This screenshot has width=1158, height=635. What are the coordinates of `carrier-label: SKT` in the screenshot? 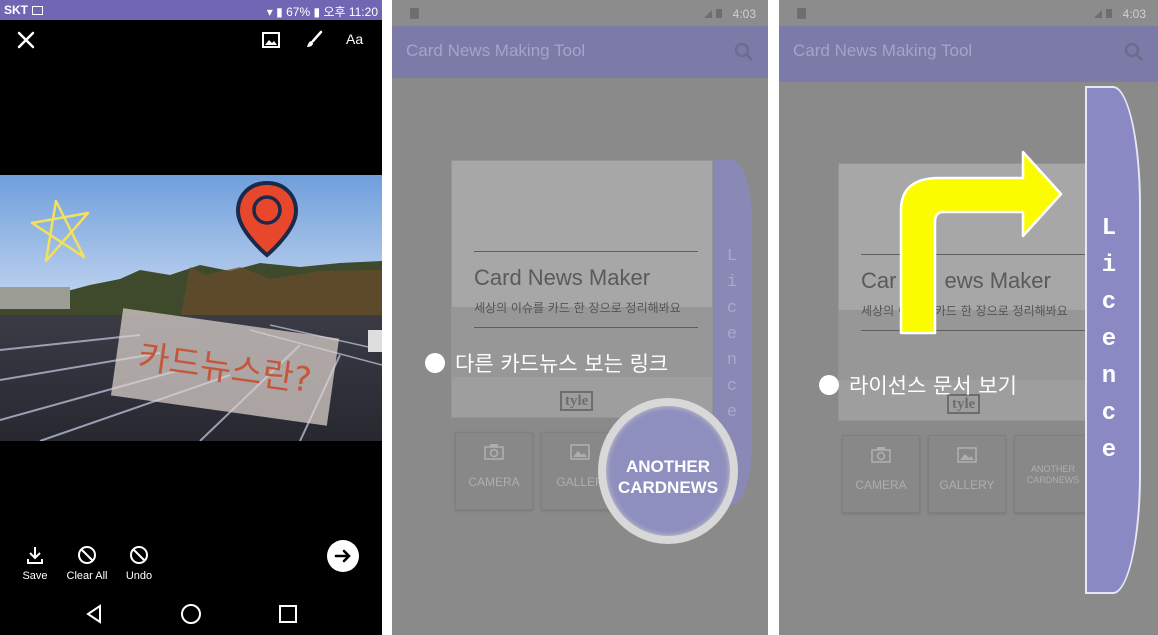 It's located at (23, 10).